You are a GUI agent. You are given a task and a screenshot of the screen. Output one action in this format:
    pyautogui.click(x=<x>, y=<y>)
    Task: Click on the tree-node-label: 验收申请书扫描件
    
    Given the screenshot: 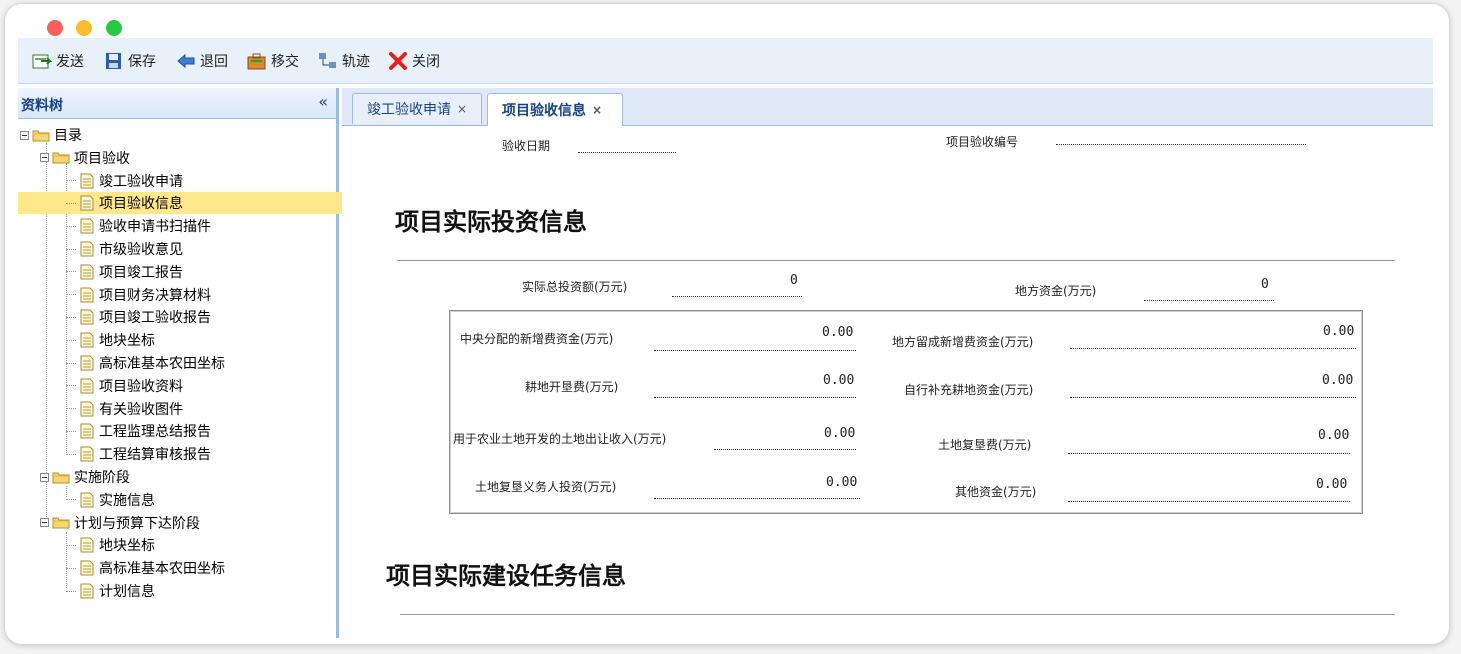 What is the action you would take?
    pyautogui.click(x=155, y=227)
    